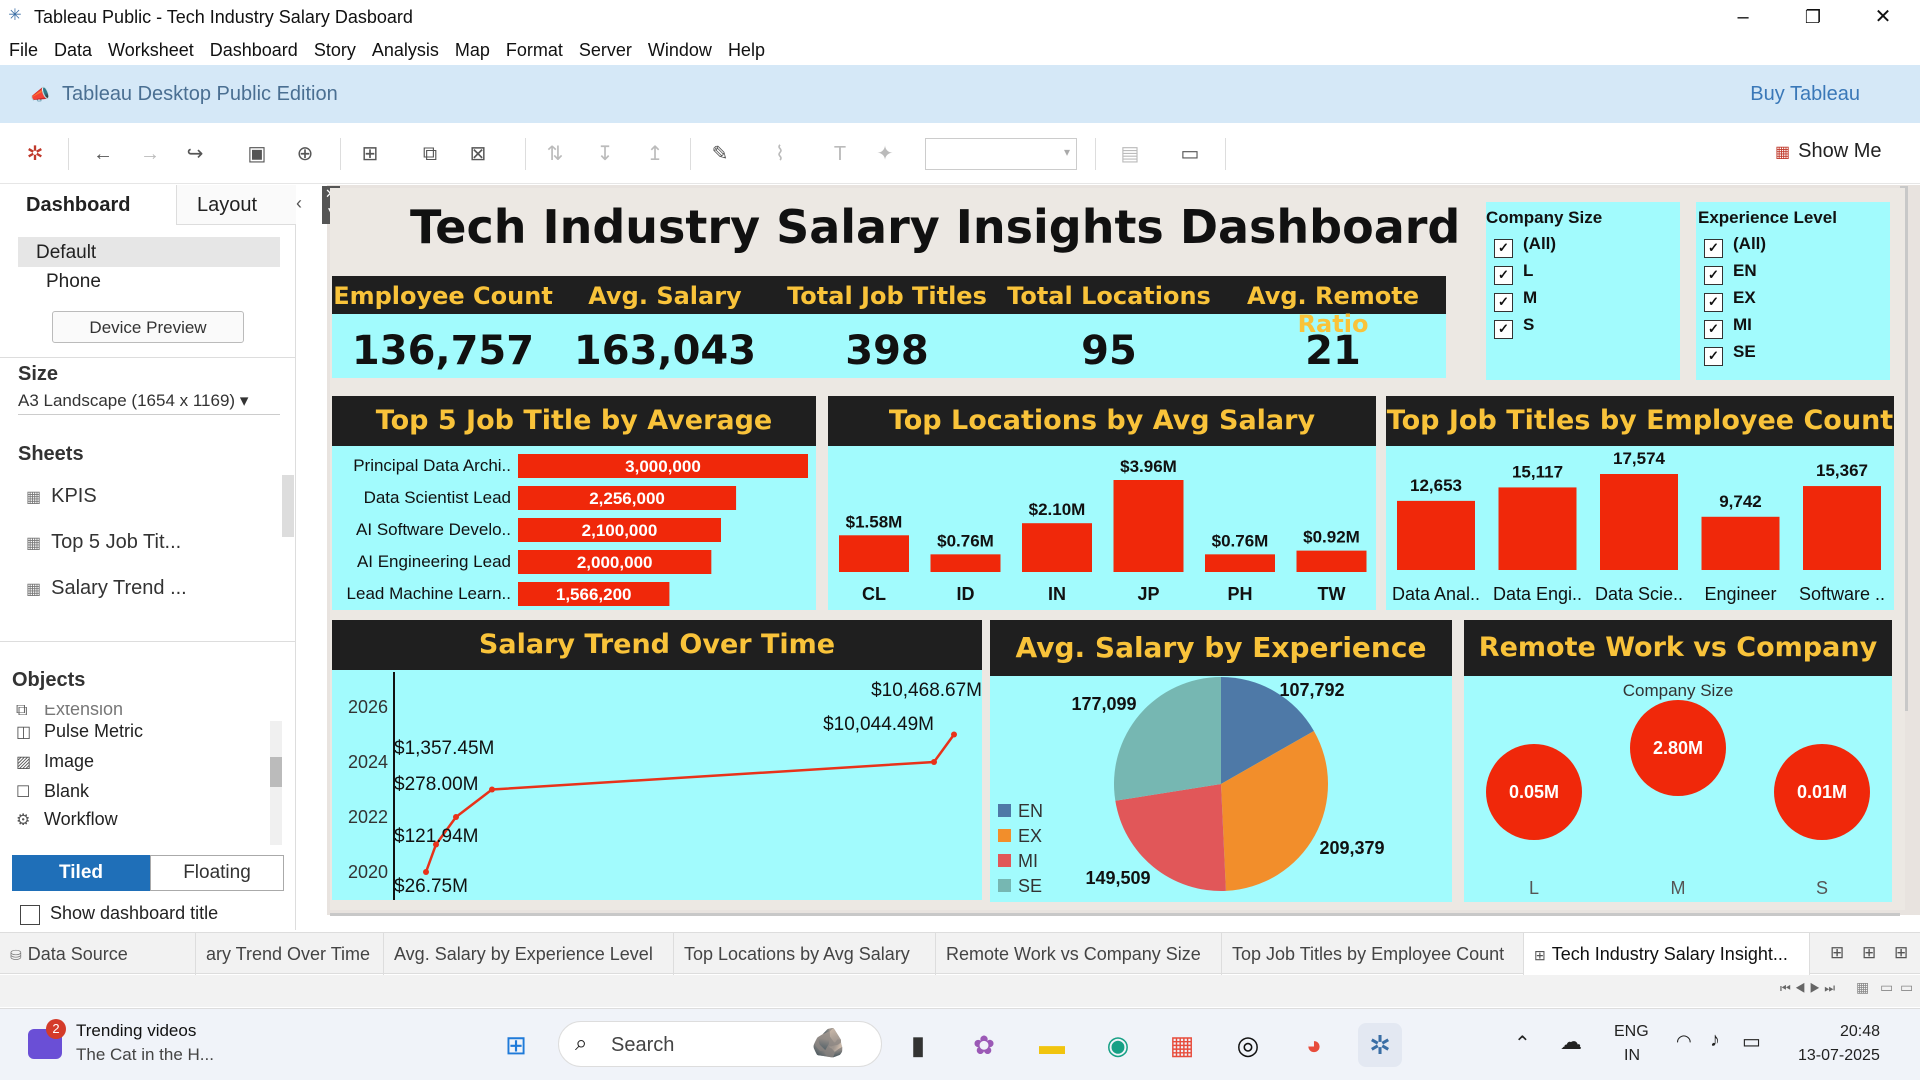 The image size is (1920, 1080). Describe the element at coordinates (805, 954) in the screenshot. I see `tab-top-locations: Top Locations by Avg Salary` at that location.